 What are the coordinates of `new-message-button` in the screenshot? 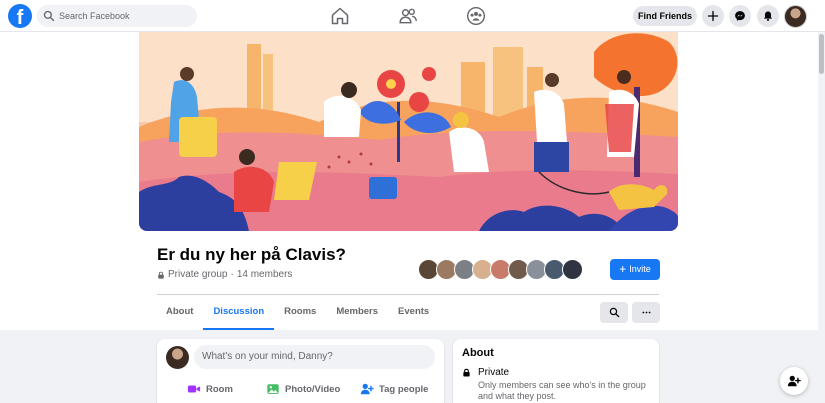 It's located at (794, 381).